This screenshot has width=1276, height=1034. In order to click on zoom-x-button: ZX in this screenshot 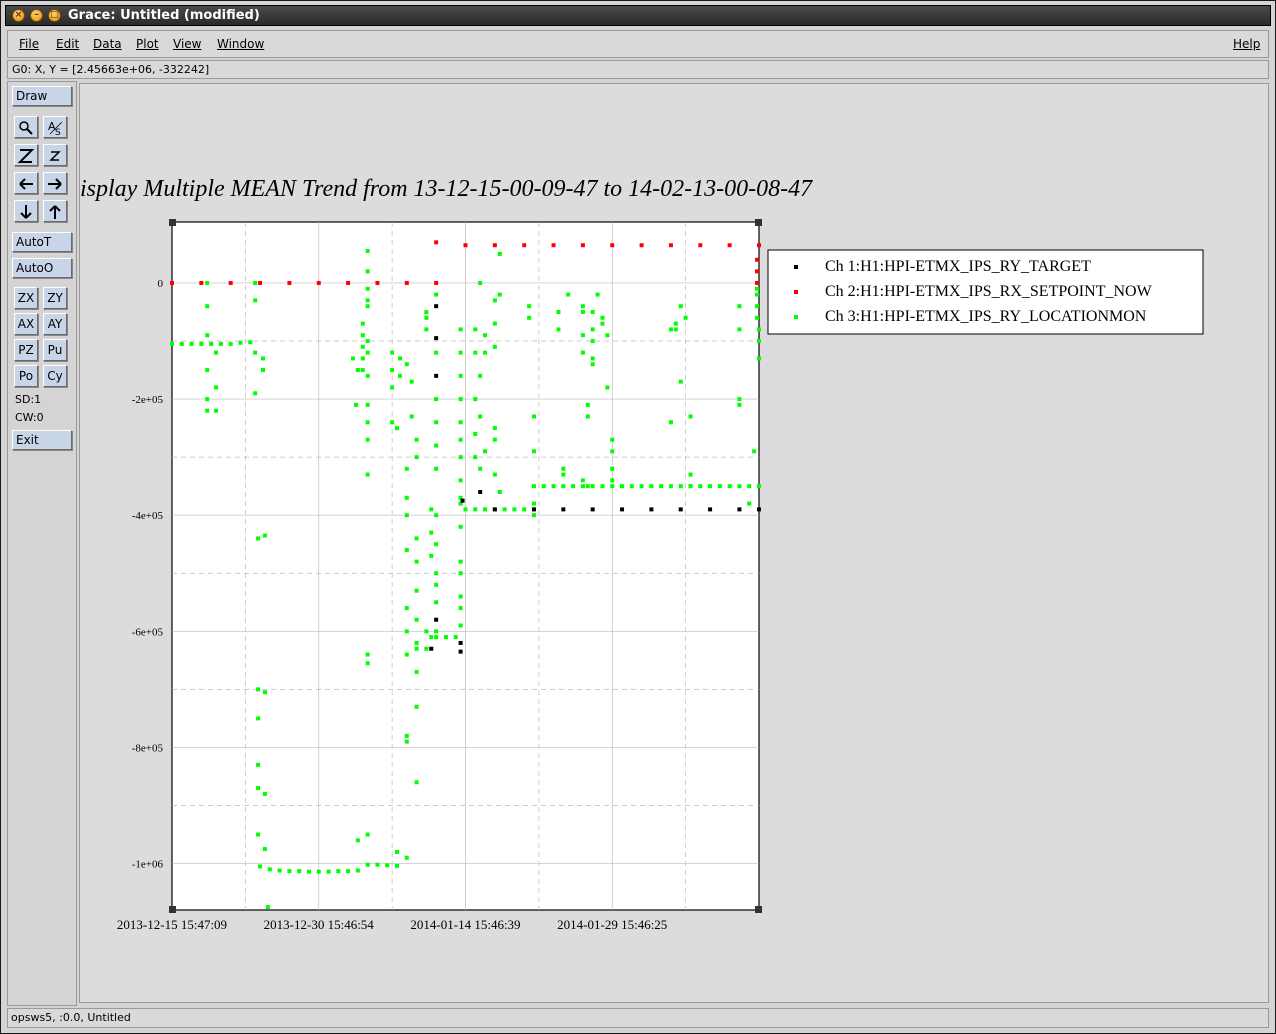, I will do `click(26, 298)`.